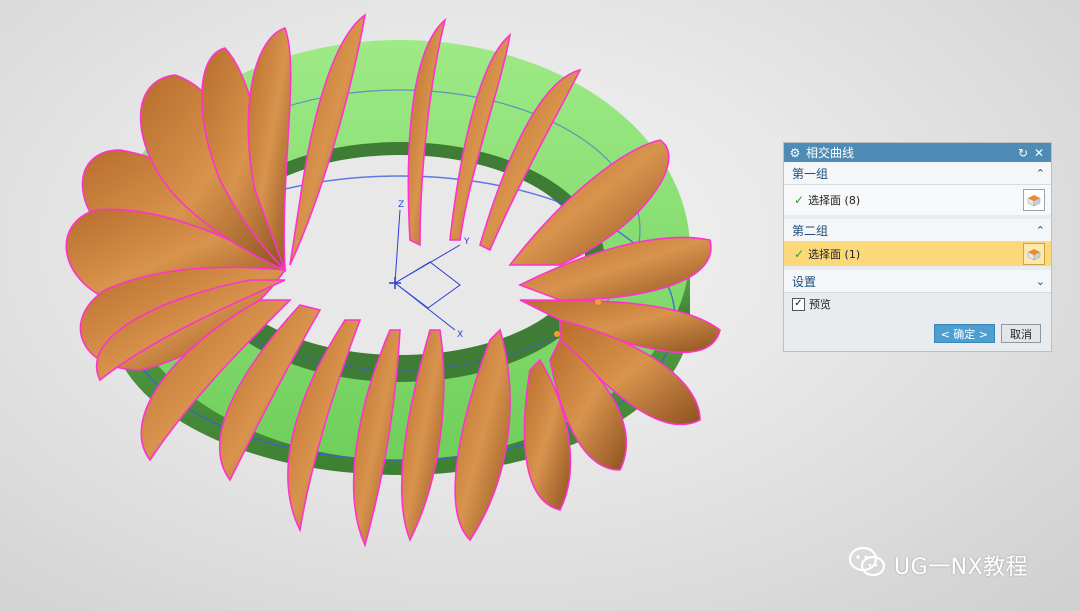 The width and height of the screenshot is (1080, 611). Describe the element at coordinates (917, 173) in the screenshot. I see `group1-header: 第一组 ⌃` at that location.